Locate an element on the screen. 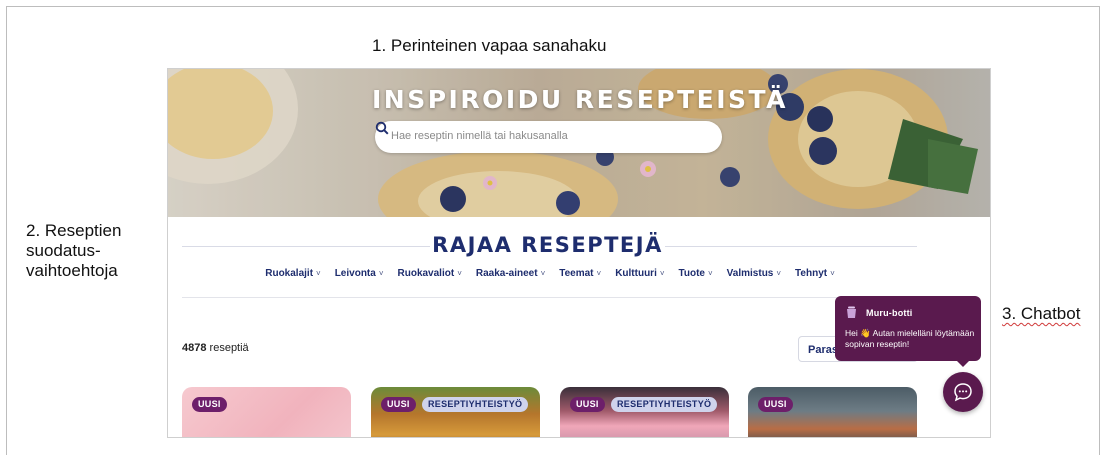 The image size is (1106, 455). filter-label: Raaka-aineet is located at coordinates (506, 273).